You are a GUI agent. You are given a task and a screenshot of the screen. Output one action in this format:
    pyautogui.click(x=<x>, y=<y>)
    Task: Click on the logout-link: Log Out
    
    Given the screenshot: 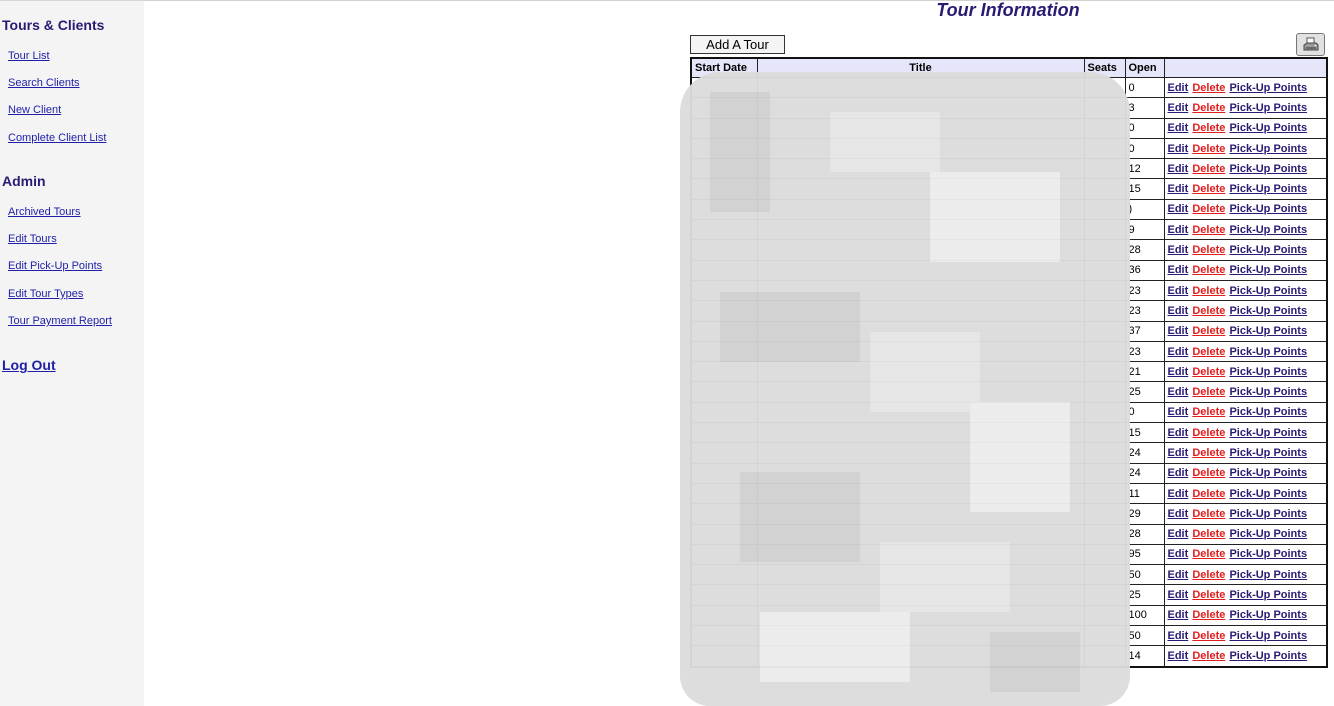 What is the action you would take?
    pyautogui.click(x=29, y=365)
    